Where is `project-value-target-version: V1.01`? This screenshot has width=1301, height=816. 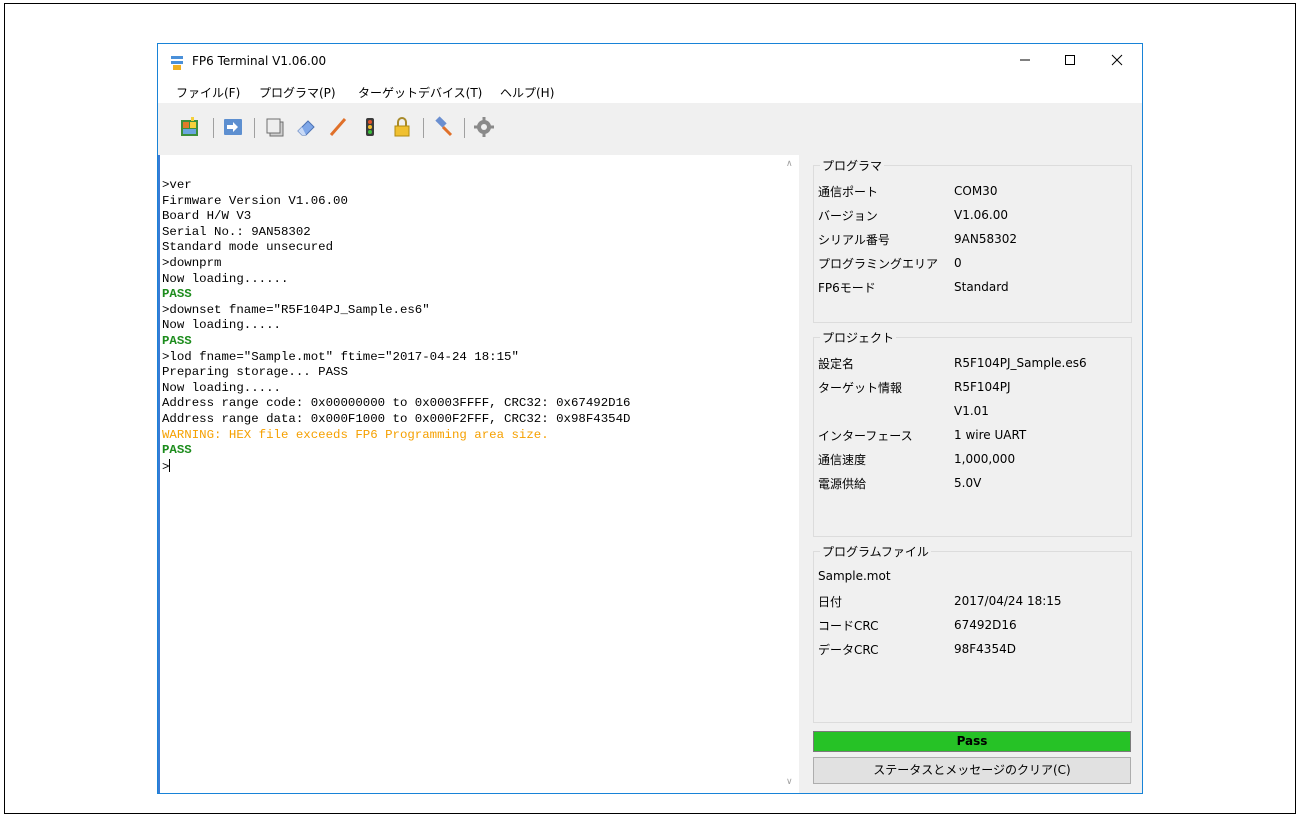
project-value-target-version: V1.01 is located at coordinates (971, 411).